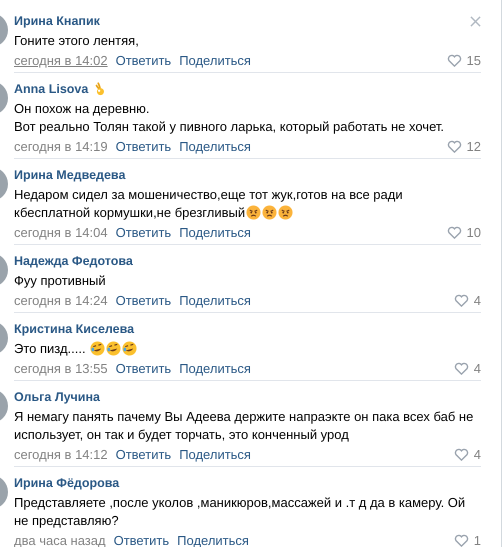  Describe the element at coordinates (463, 60) in the screenshot. I see `like-button: 15` at that location.